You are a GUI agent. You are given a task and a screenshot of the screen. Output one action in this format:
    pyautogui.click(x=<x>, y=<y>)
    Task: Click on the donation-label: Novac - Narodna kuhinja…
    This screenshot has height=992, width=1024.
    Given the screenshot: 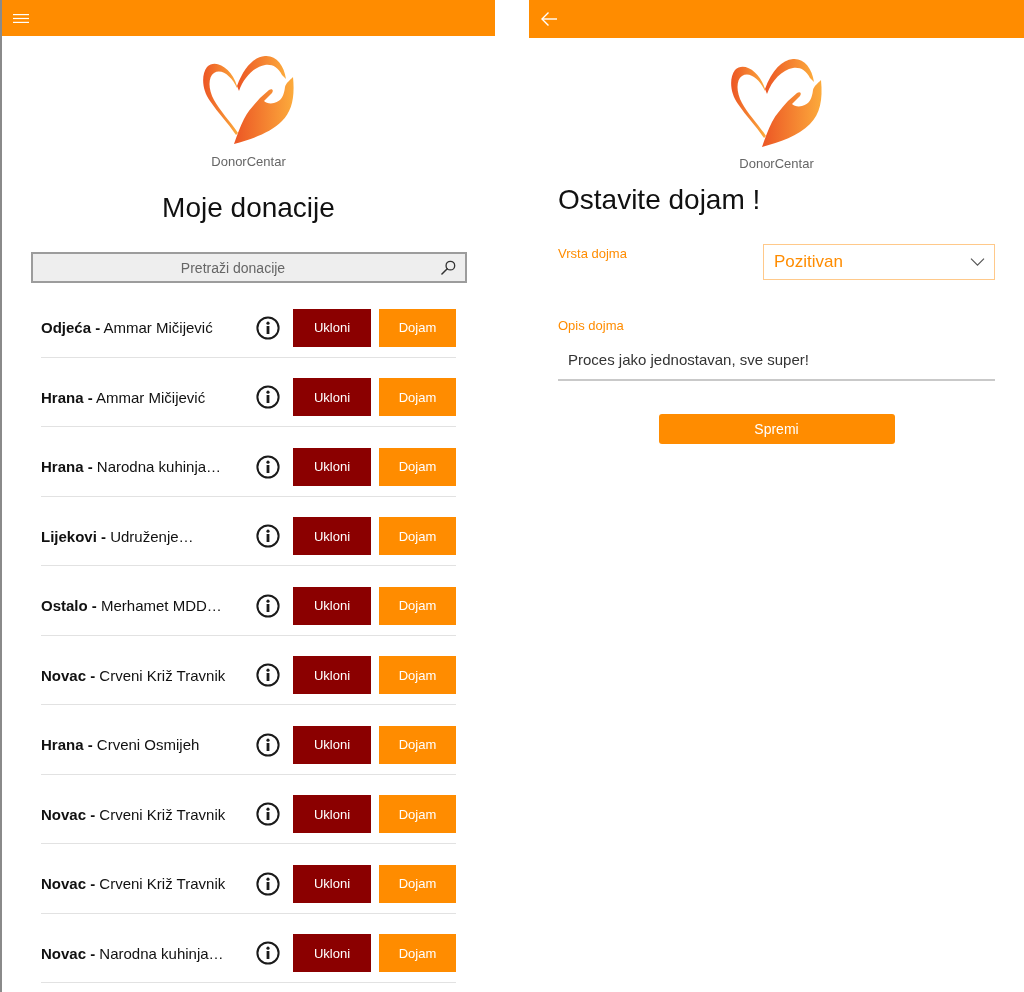 What is the action you would take?
    pyautogui.click(x=132, y=953)
    